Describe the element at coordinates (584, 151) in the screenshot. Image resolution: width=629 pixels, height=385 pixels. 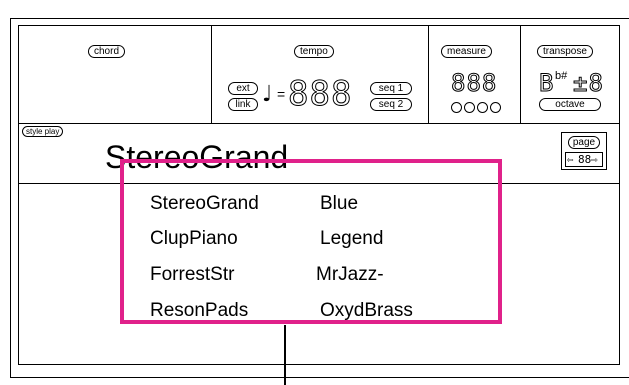
I see `page-control: page ⇦ 88 ⇨` at that location.